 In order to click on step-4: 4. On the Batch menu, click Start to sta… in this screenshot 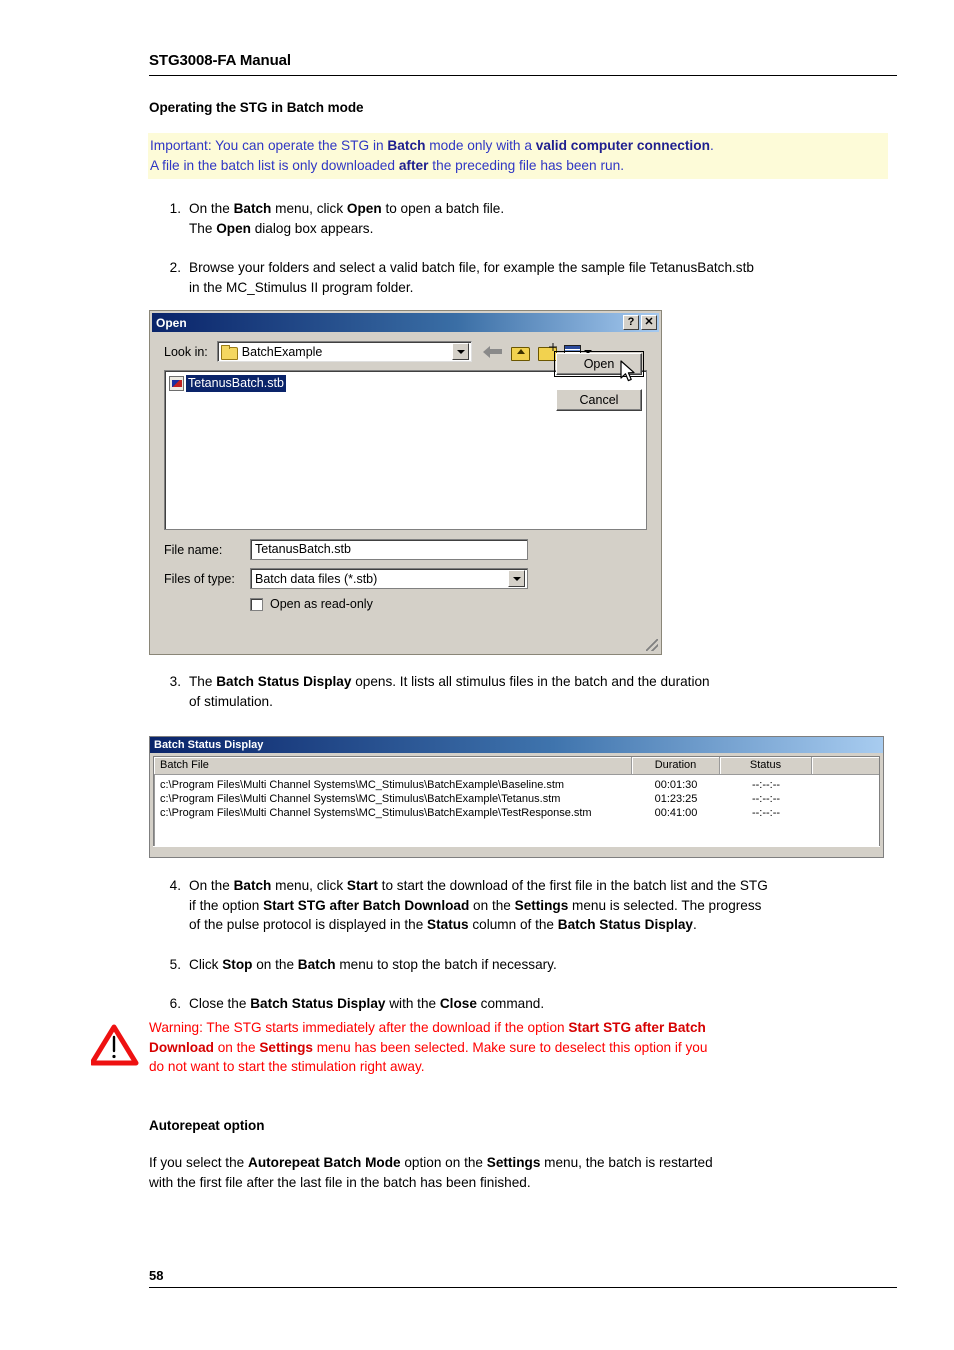, I will do `click(523, 905)`.